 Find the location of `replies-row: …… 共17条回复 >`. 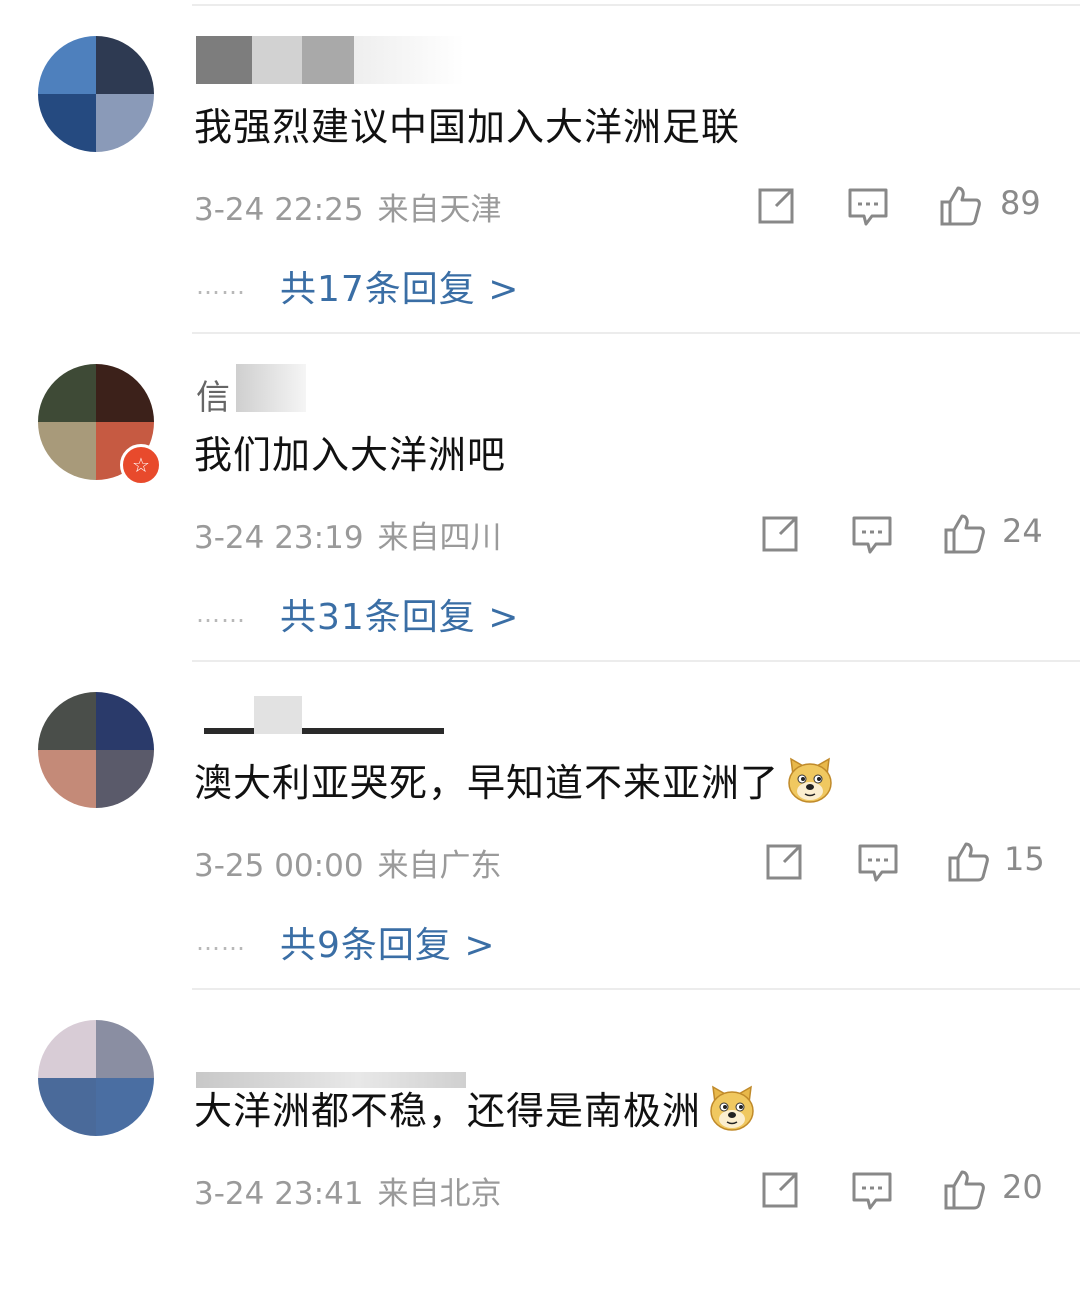

replies-row: …… 共17条回复 > is located at coordinates (357, 286).